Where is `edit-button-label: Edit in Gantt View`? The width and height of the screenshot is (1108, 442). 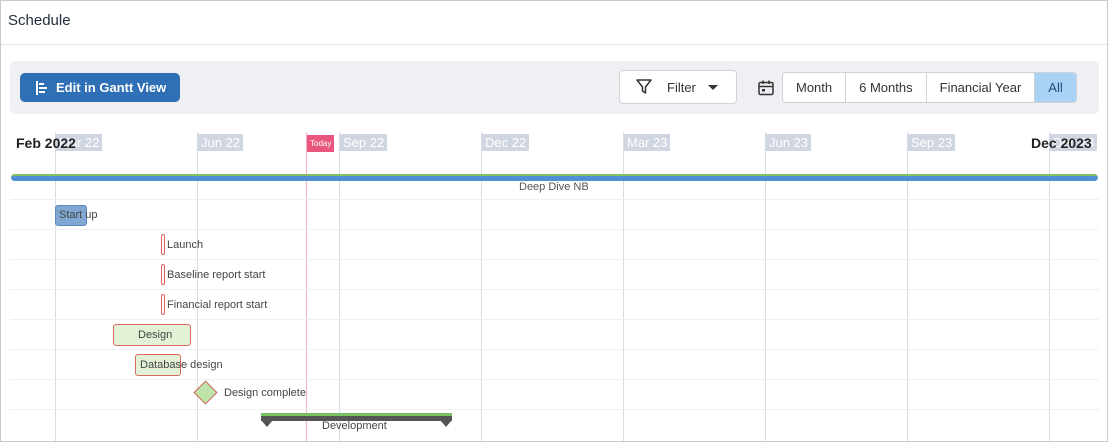 edit-button-label: Edit in Gantt View is located at coordinates (111, 87).